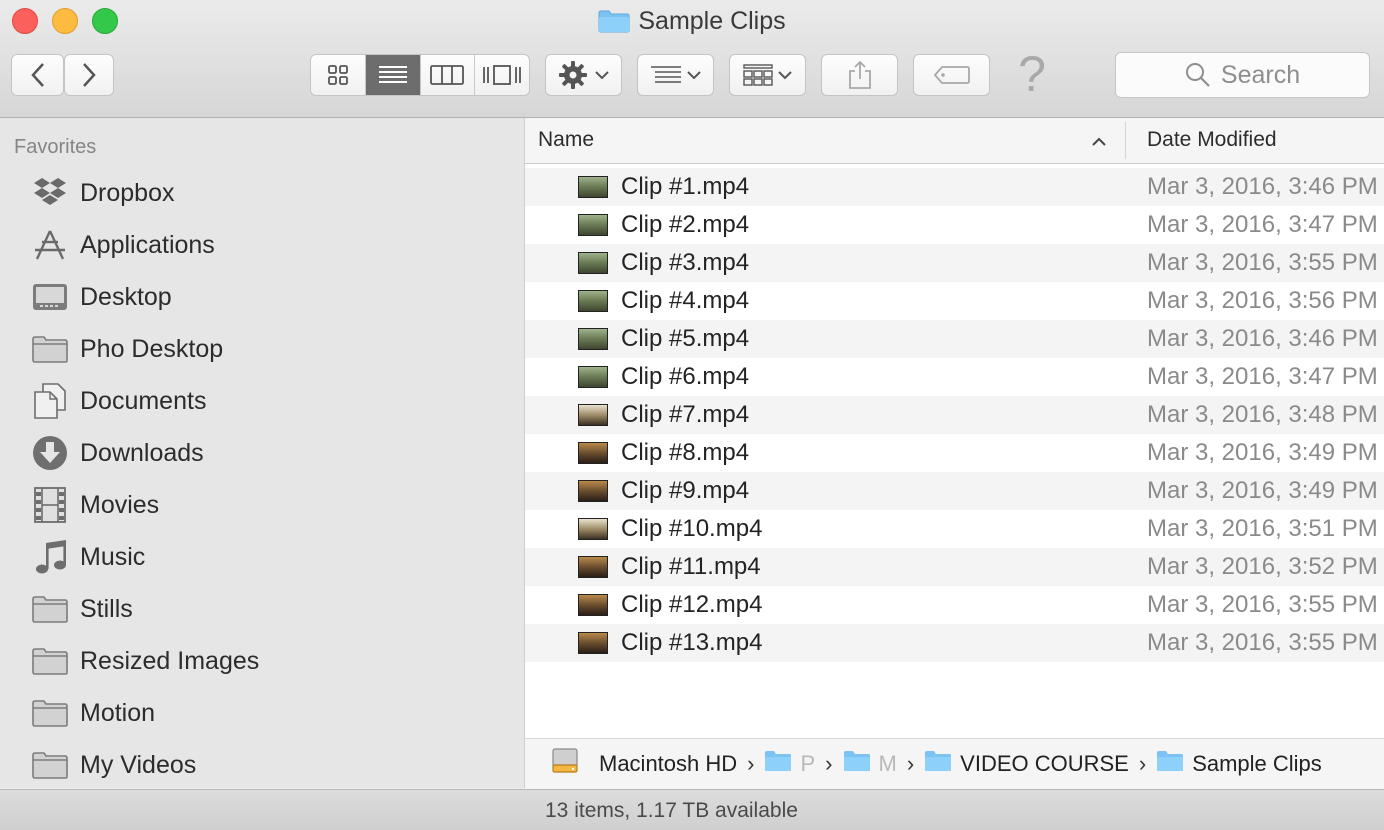 Image resolution: width=1384 pixels, height=830 pixels. I want to click on downloads-icon, so click(50, 453).